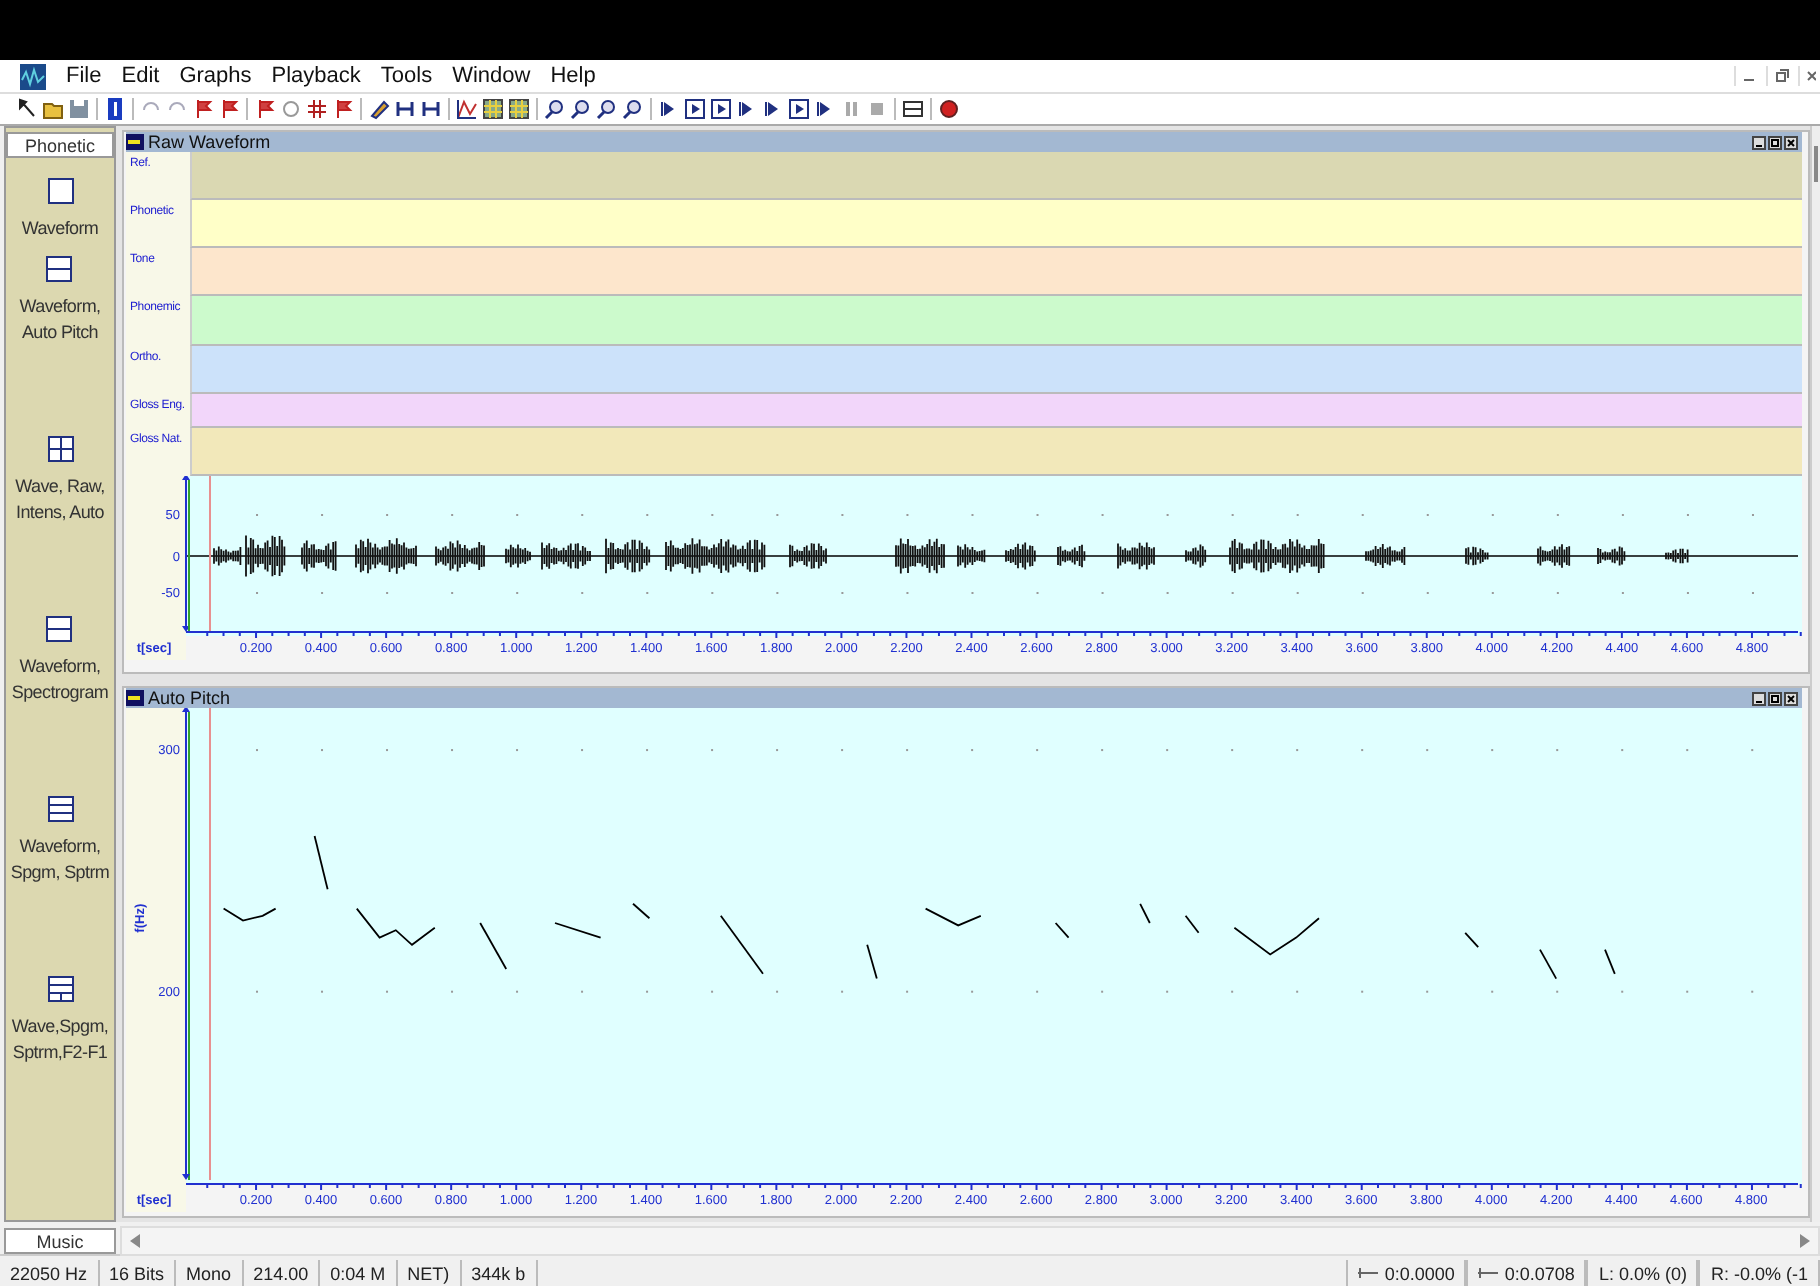 The height and width of the screenshot is (1286, 1820). What do you see at coordinates (60, 229) in the screenshot?
I see `layout-label: Waveform` at bounding box center [60, 229].